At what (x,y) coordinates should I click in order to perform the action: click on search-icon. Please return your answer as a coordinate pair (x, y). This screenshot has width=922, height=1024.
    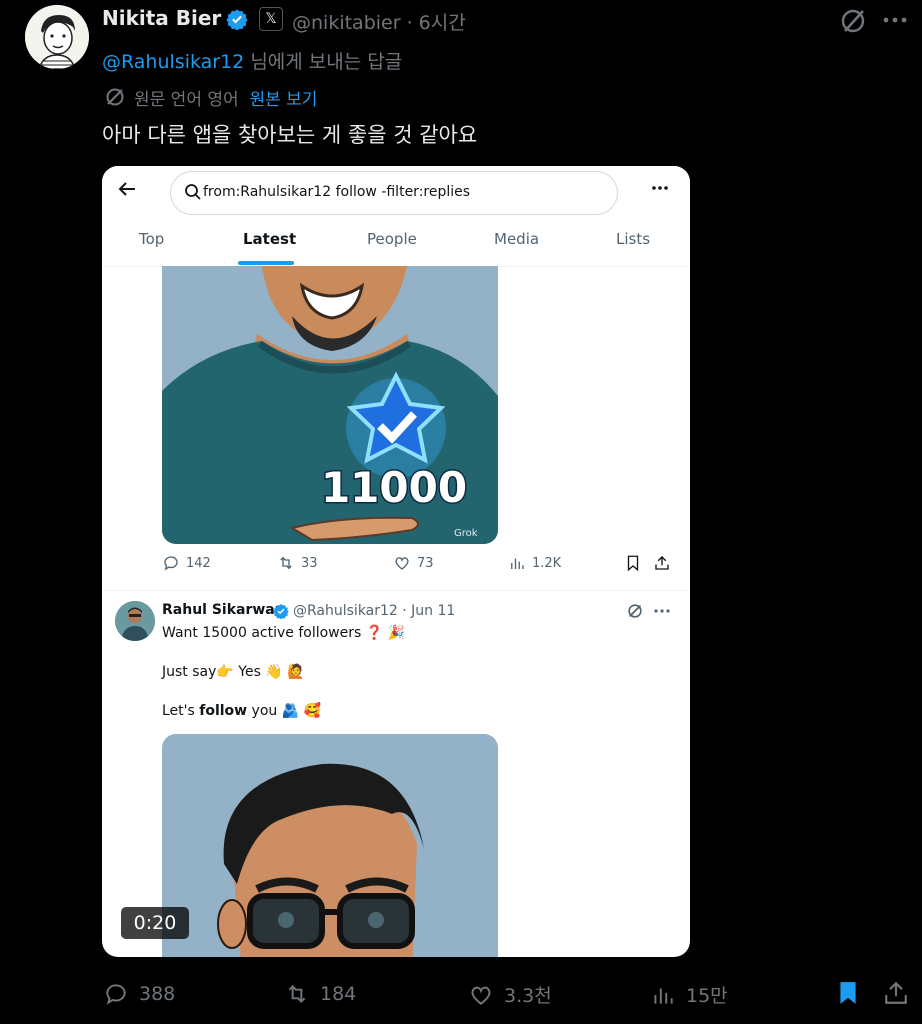
    Looking at the image, I should click on (193, 192).